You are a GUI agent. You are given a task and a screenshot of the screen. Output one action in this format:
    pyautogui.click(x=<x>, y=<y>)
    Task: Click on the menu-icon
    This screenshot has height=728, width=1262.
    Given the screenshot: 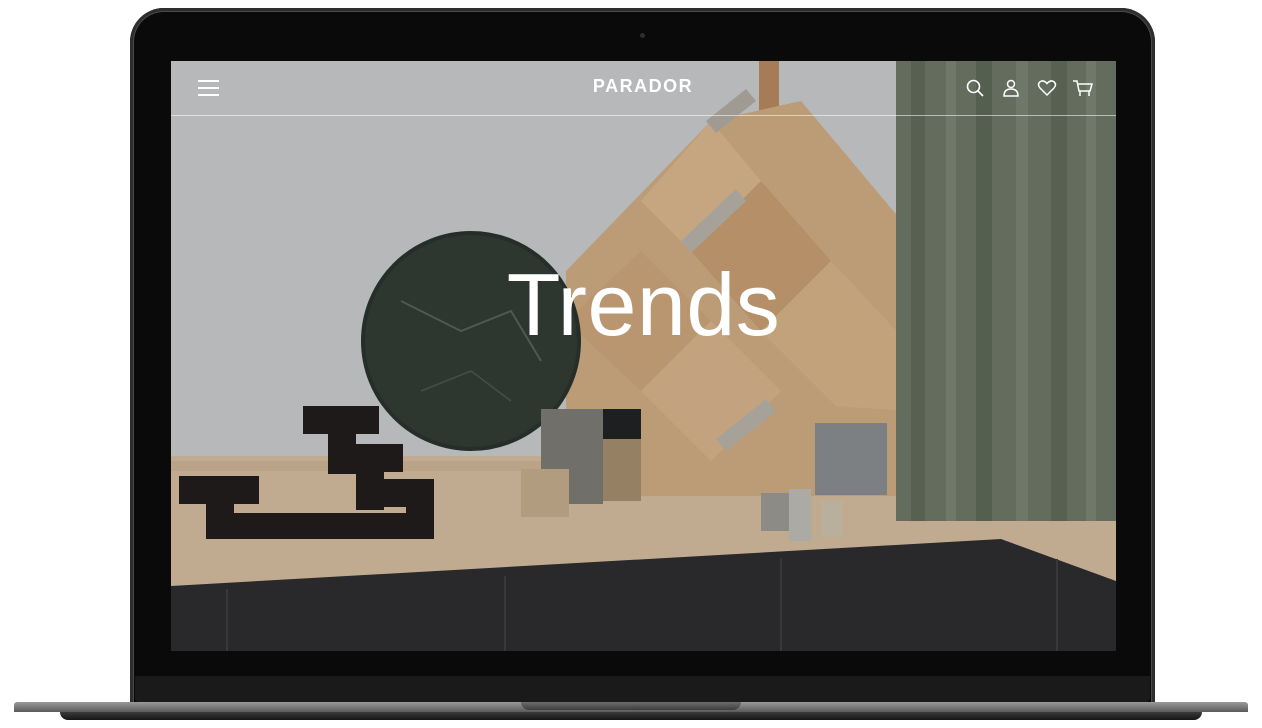 What is the action you would take?
    pyautogui.click(x=209, y=88)
    